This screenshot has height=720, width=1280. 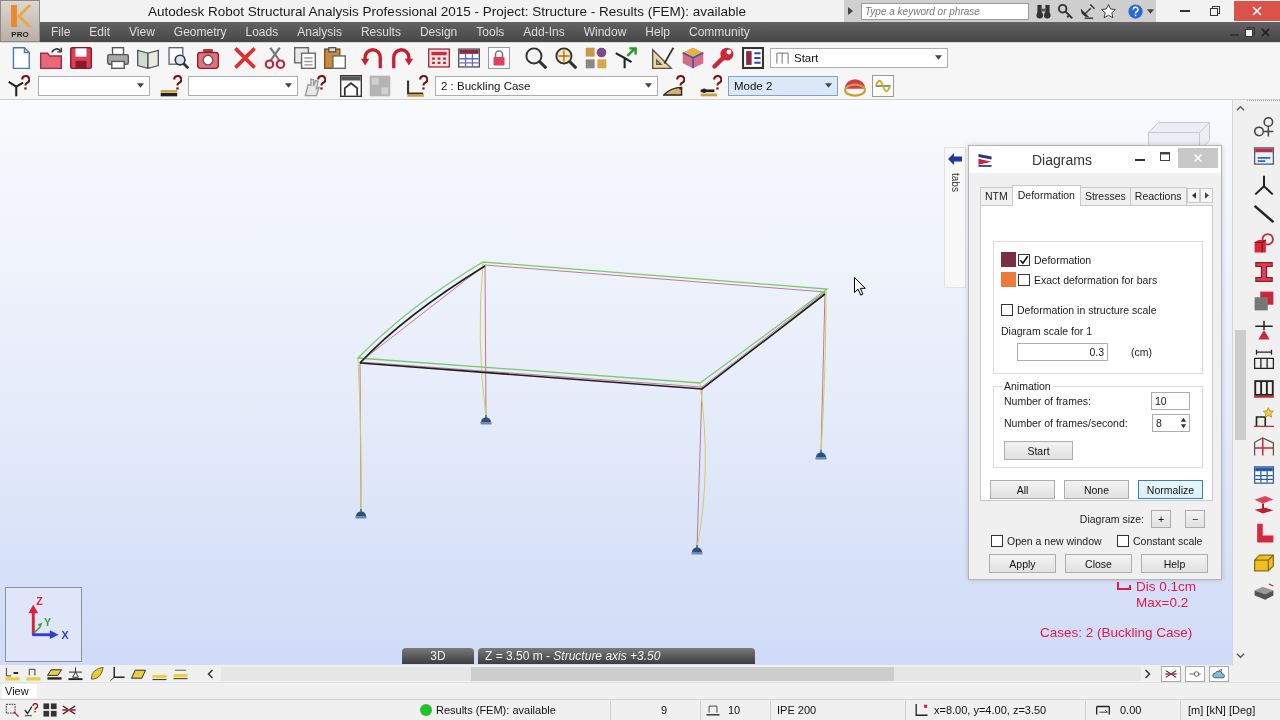 What do you see at coordinates (1022, 563) in the screenshot?
I see `apply-button: Apply` at bounding box center [1022, 563].